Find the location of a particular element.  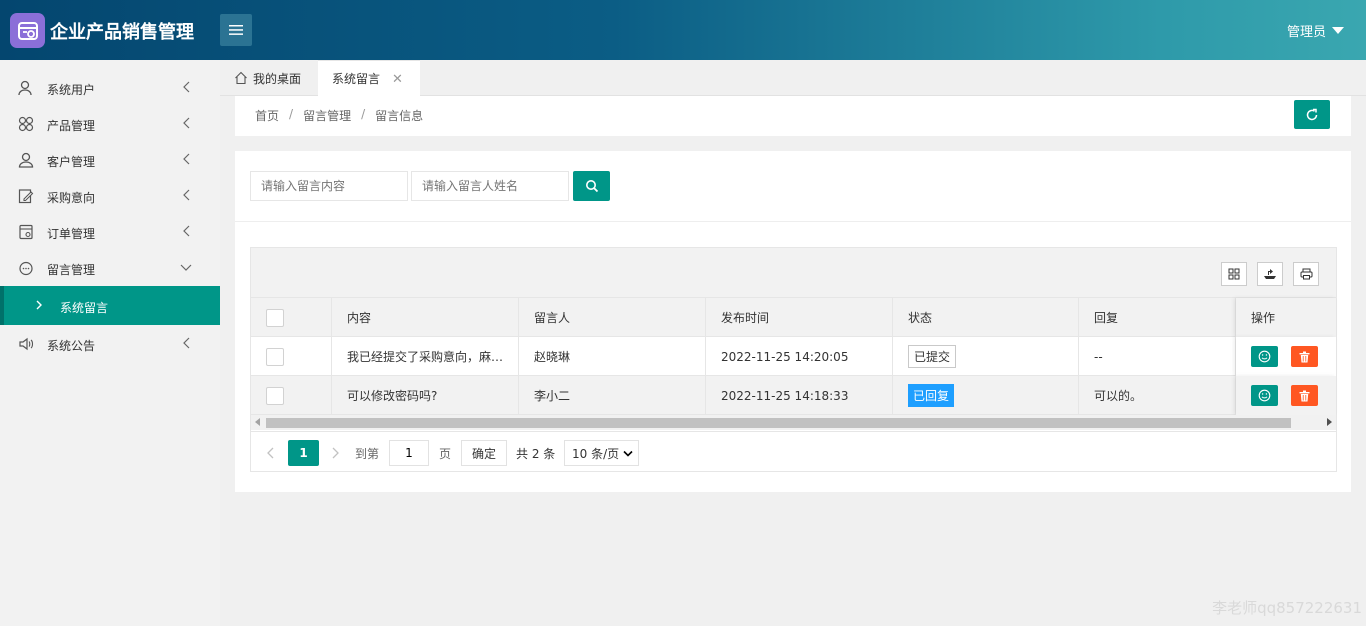

user-menu: 管理员 is located at coordinates (1315, 30).